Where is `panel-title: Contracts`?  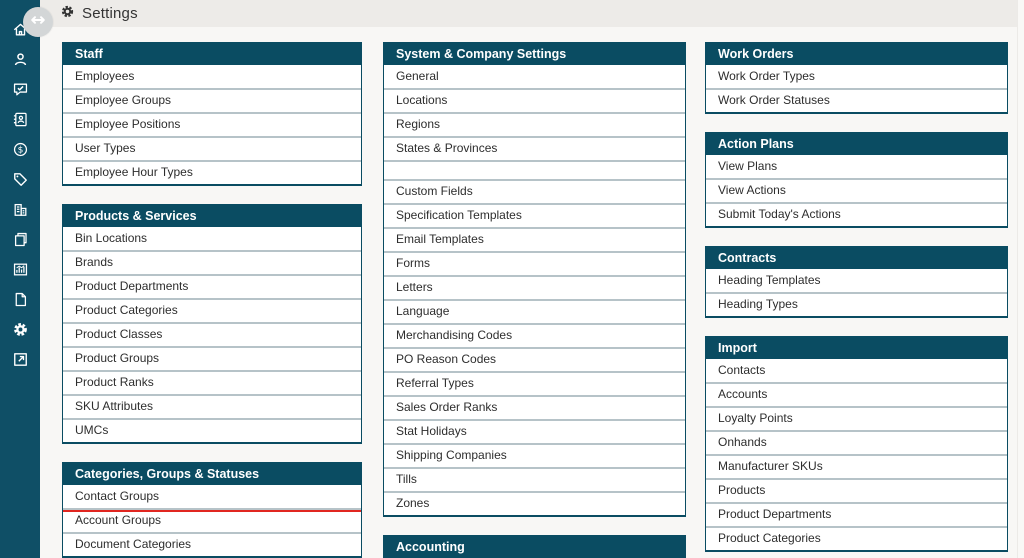 panel-title: Contracts is located at coordinates (856, 258).